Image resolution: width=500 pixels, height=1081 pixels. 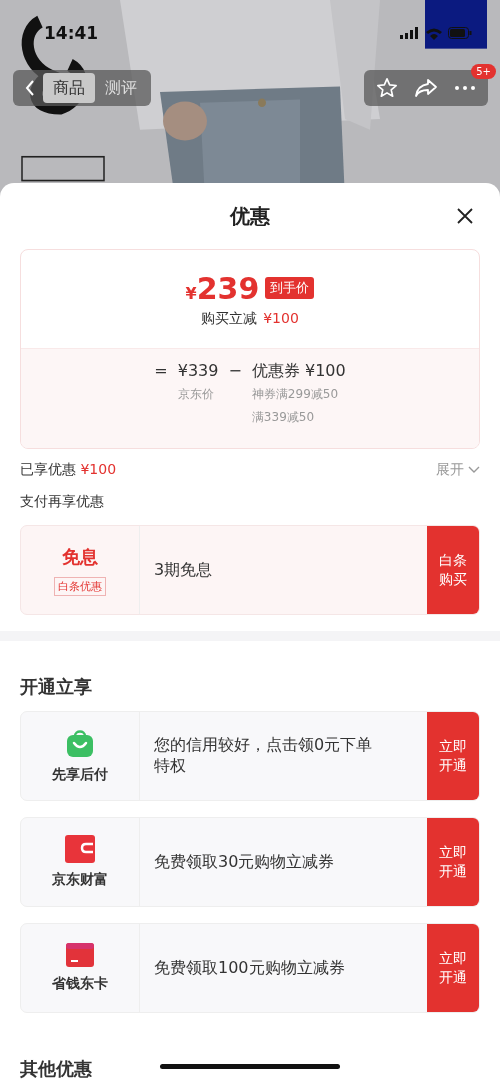 What do you see at coordinates (474, 470) in the screenshot?
I see `chevron-down-icon` at bounding box center [474, 470].